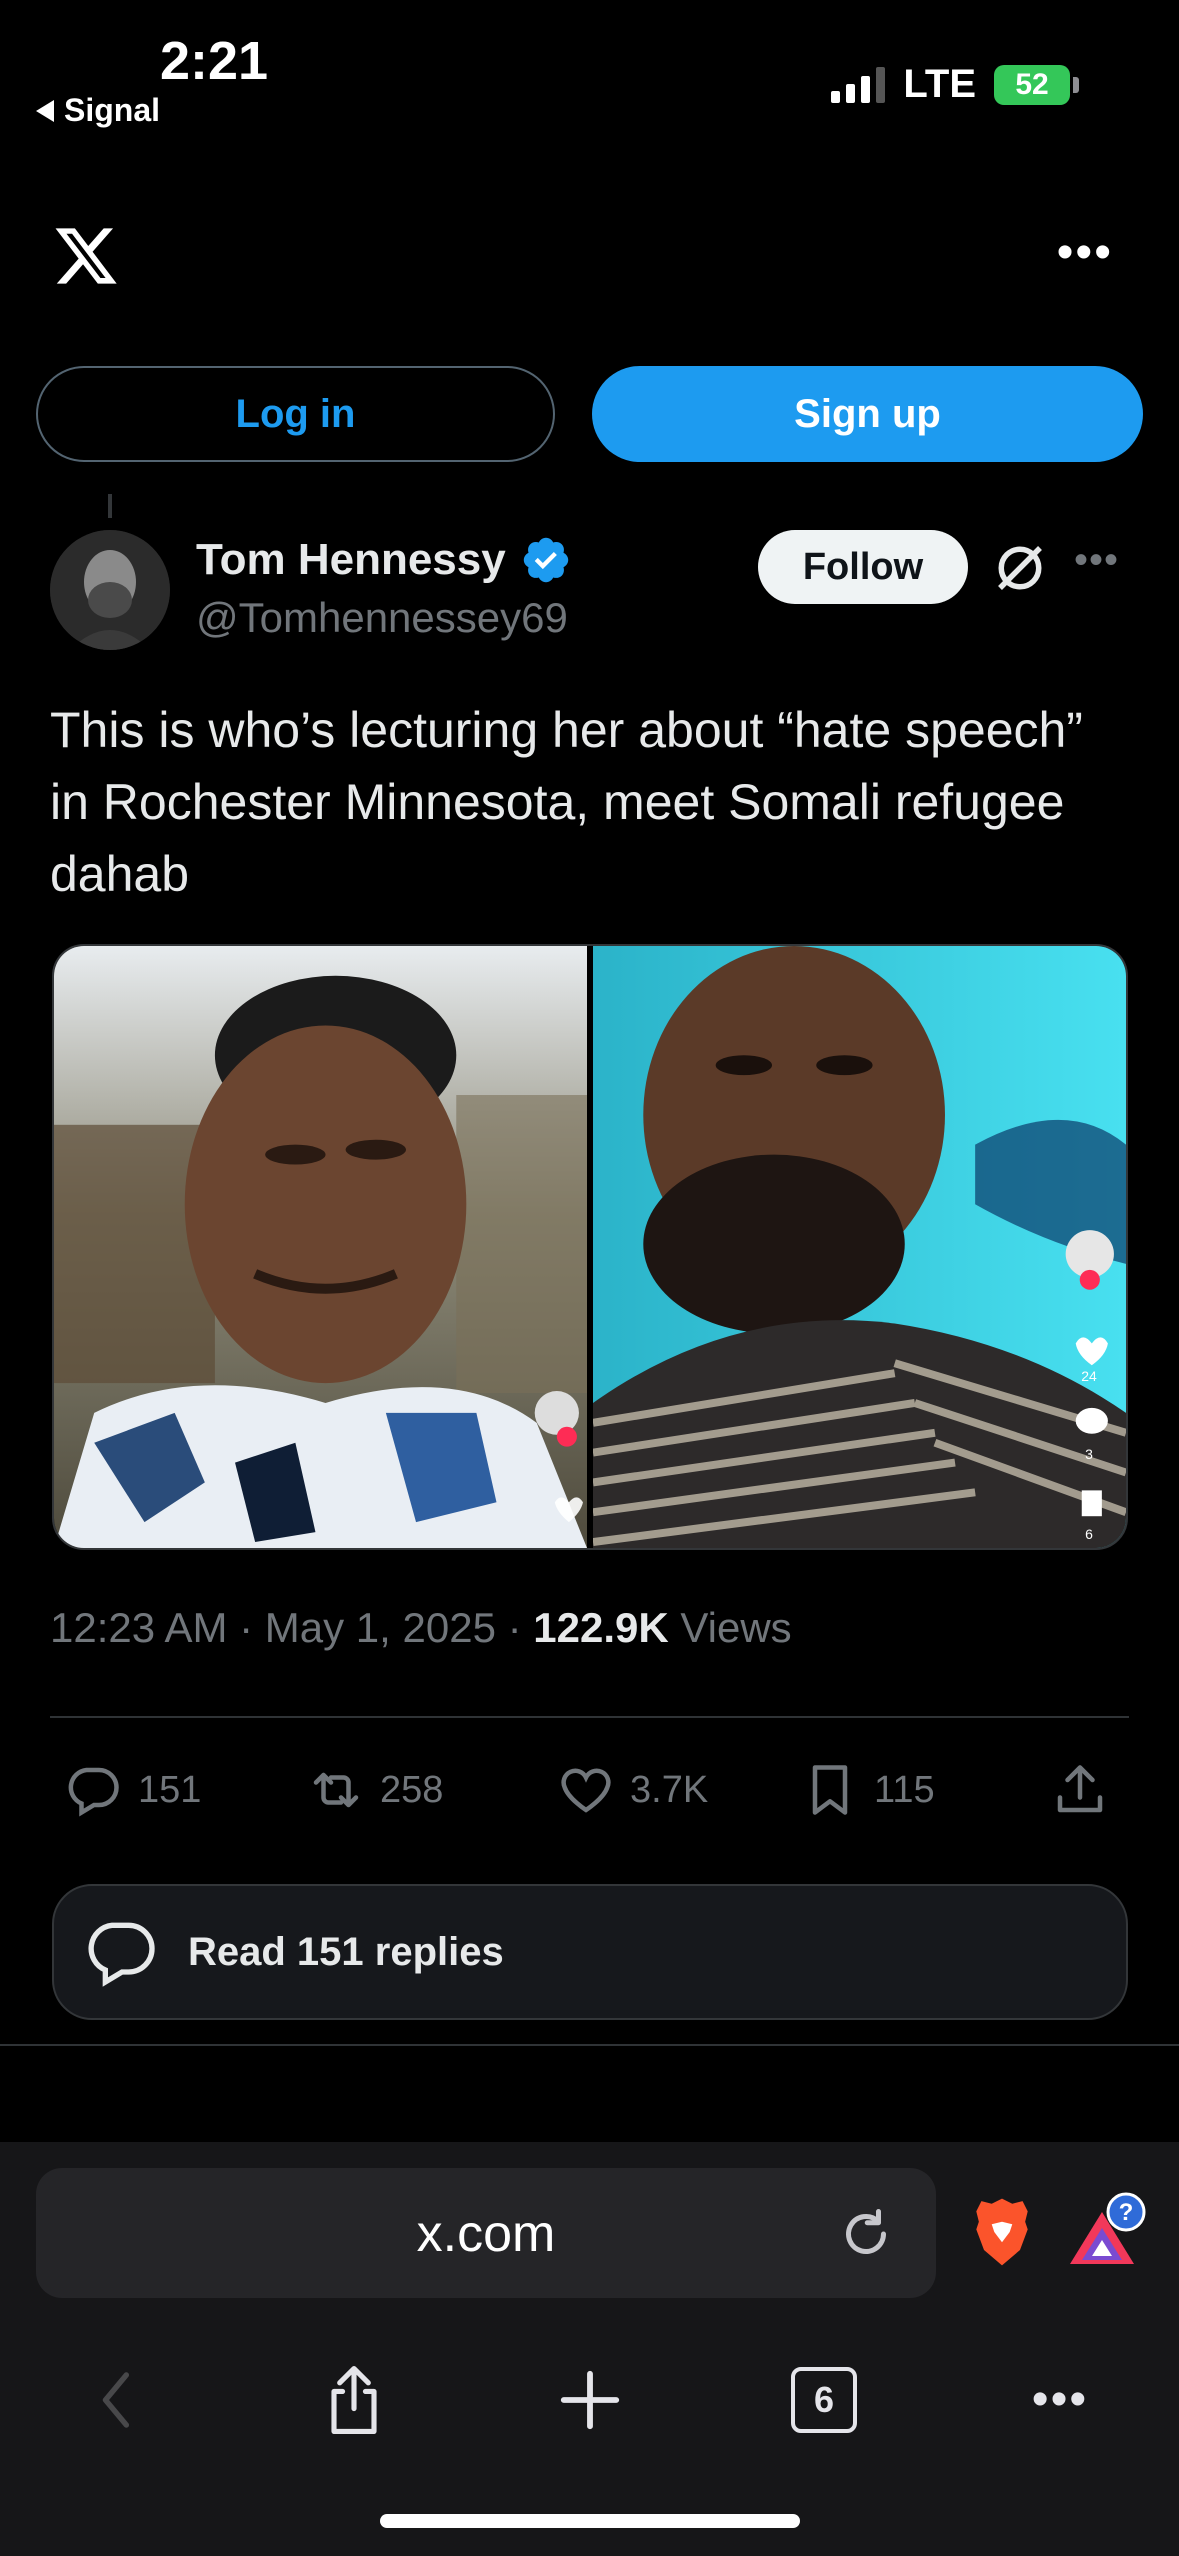  I want to click on home-indicator, so click(590, 2521).